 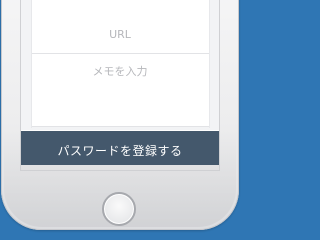 What do you see at coordinates (119, 209) in the screenshot?
I see `home-button-icon` at bounding box center [119, 209].